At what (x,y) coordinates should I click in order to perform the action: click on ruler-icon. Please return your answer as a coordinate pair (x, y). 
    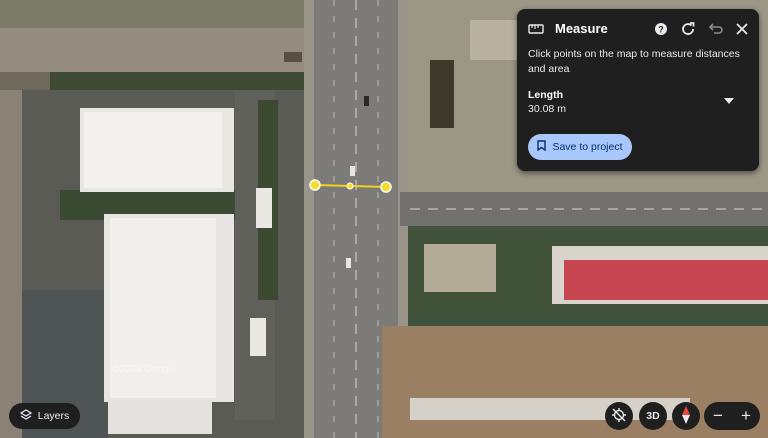
    Looking at the image, I should click on (536, 29).